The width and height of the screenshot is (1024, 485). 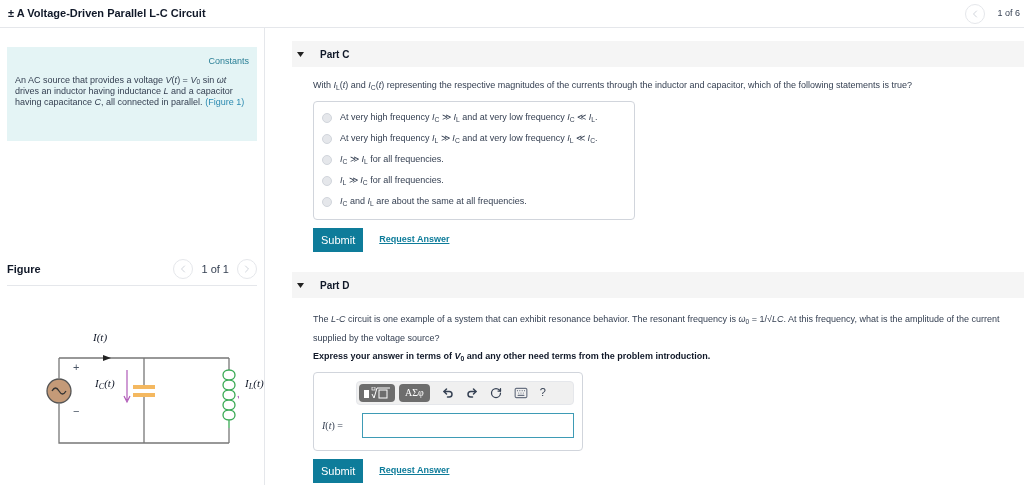 I want to click on question-text: The L-C circuit is one example of a system that can exhibit resonance behavior. The resonant frequency is ω$_{0}$ = 1/√LC. At this frequency, what is the amplitude of the current supplied by the voltage source?, so click(x=657, y=329).